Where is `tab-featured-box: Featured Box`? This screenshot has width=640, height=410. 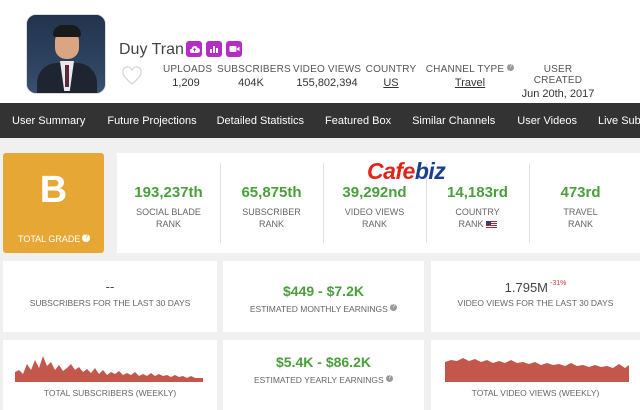
tab-featured-box: Featured Box is located at coordinates (347, 121).